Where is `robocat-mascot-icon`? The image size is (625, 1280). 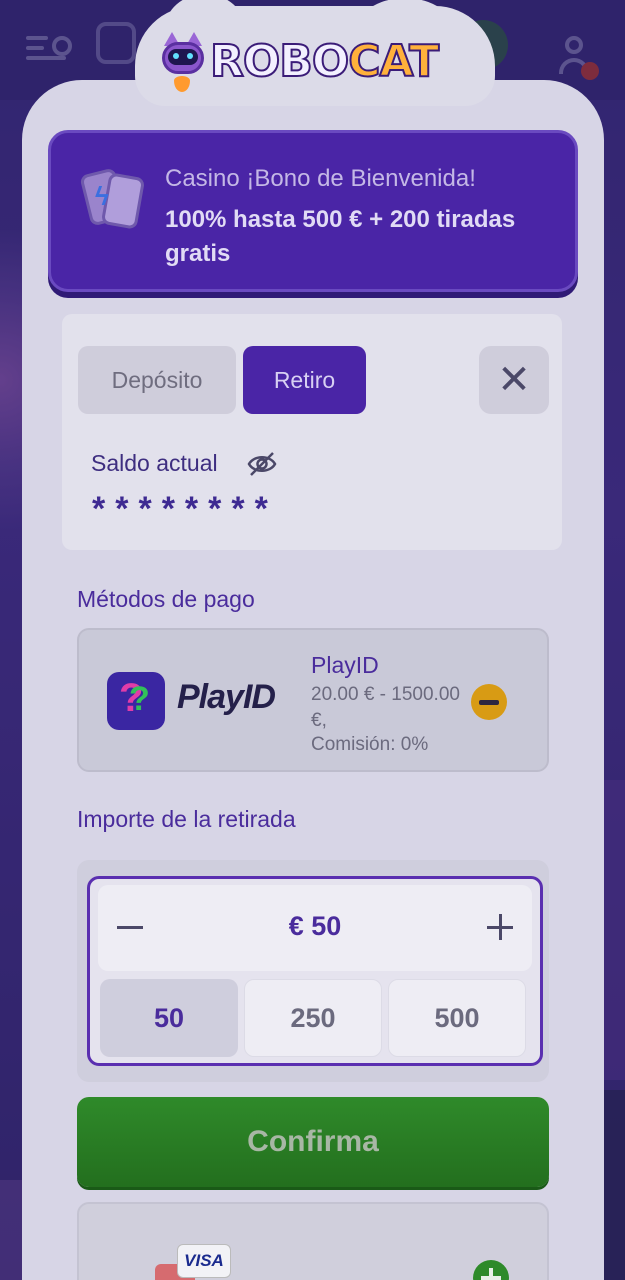
robocat-mascot-icon is located at coordinates (183, 62).